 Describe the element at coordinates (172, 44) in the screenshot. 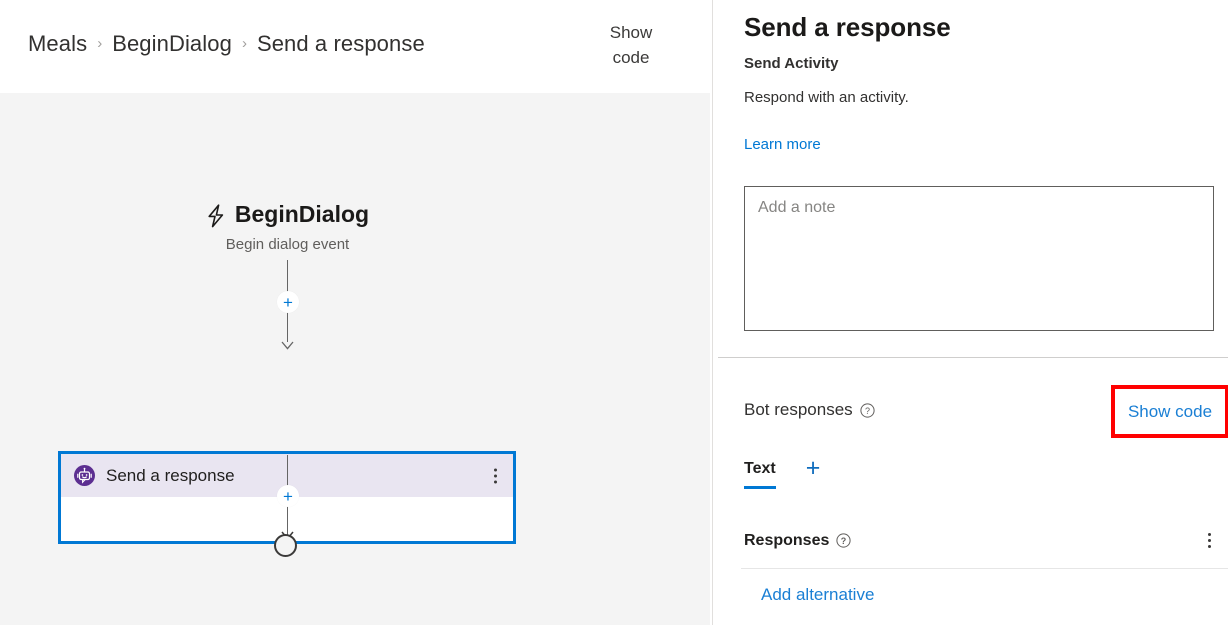

I see `breadcrumb-item-begindialog: BeginDialog` at that location.